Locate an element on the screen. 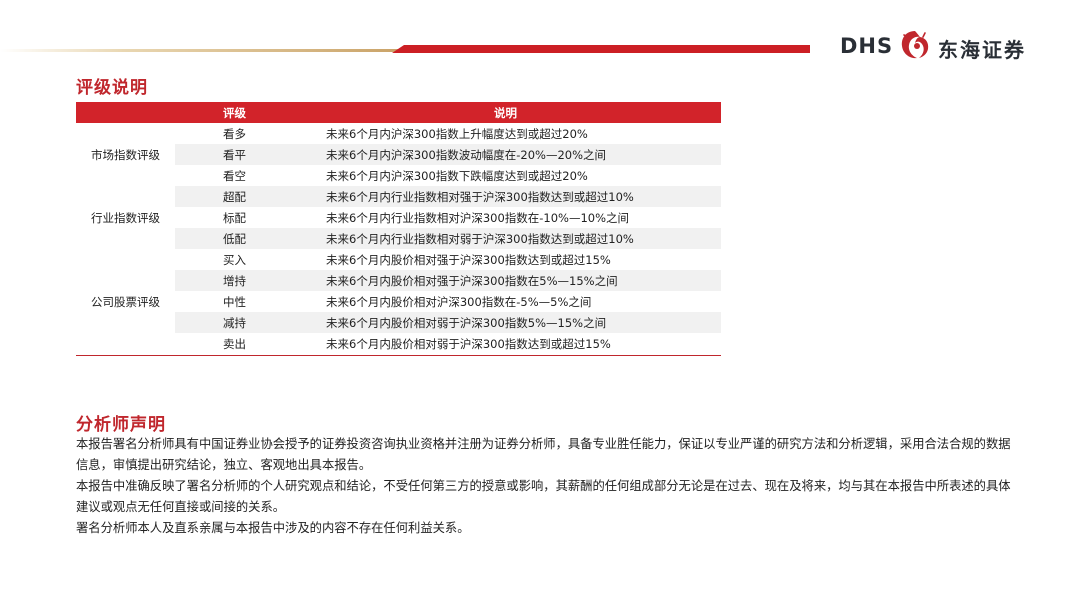  rating-level: 看空 is located at coordinates (234, 176).